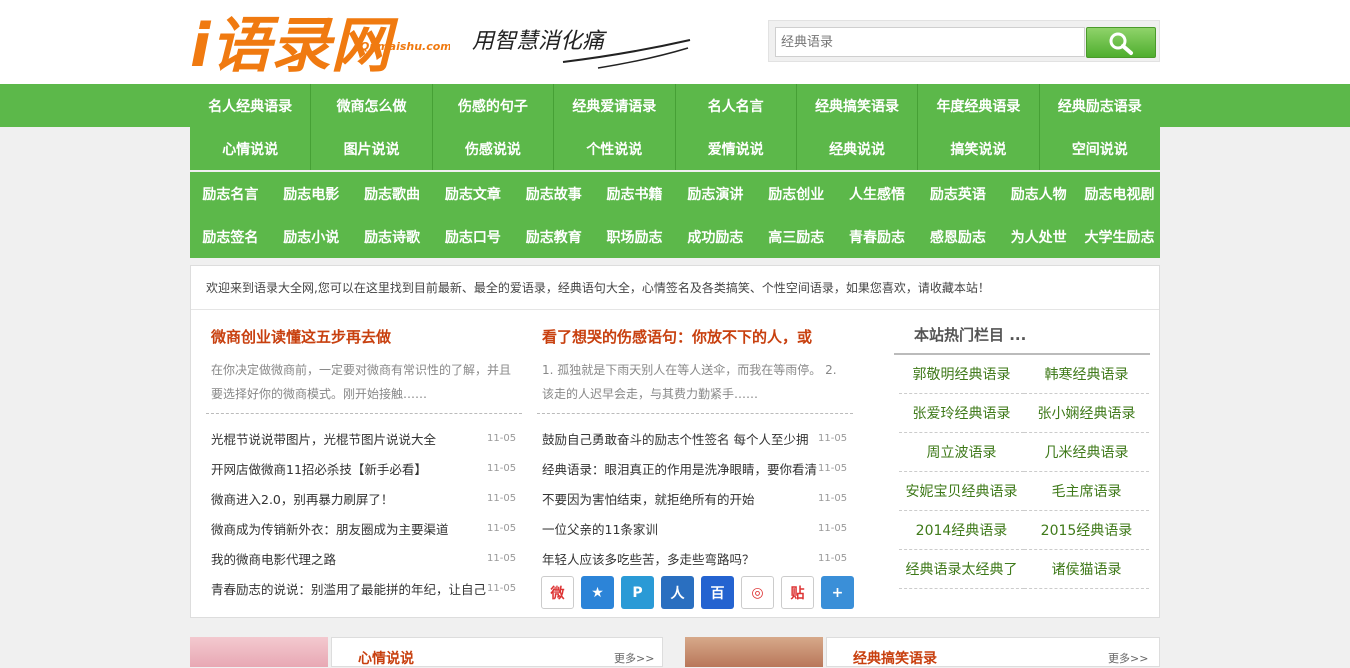 This screenshot has width=1350, height=668. I want to click on list-item: 微商成为传销新外衣：朋友圈成为主要渠道 11-05, so click(369, 528).